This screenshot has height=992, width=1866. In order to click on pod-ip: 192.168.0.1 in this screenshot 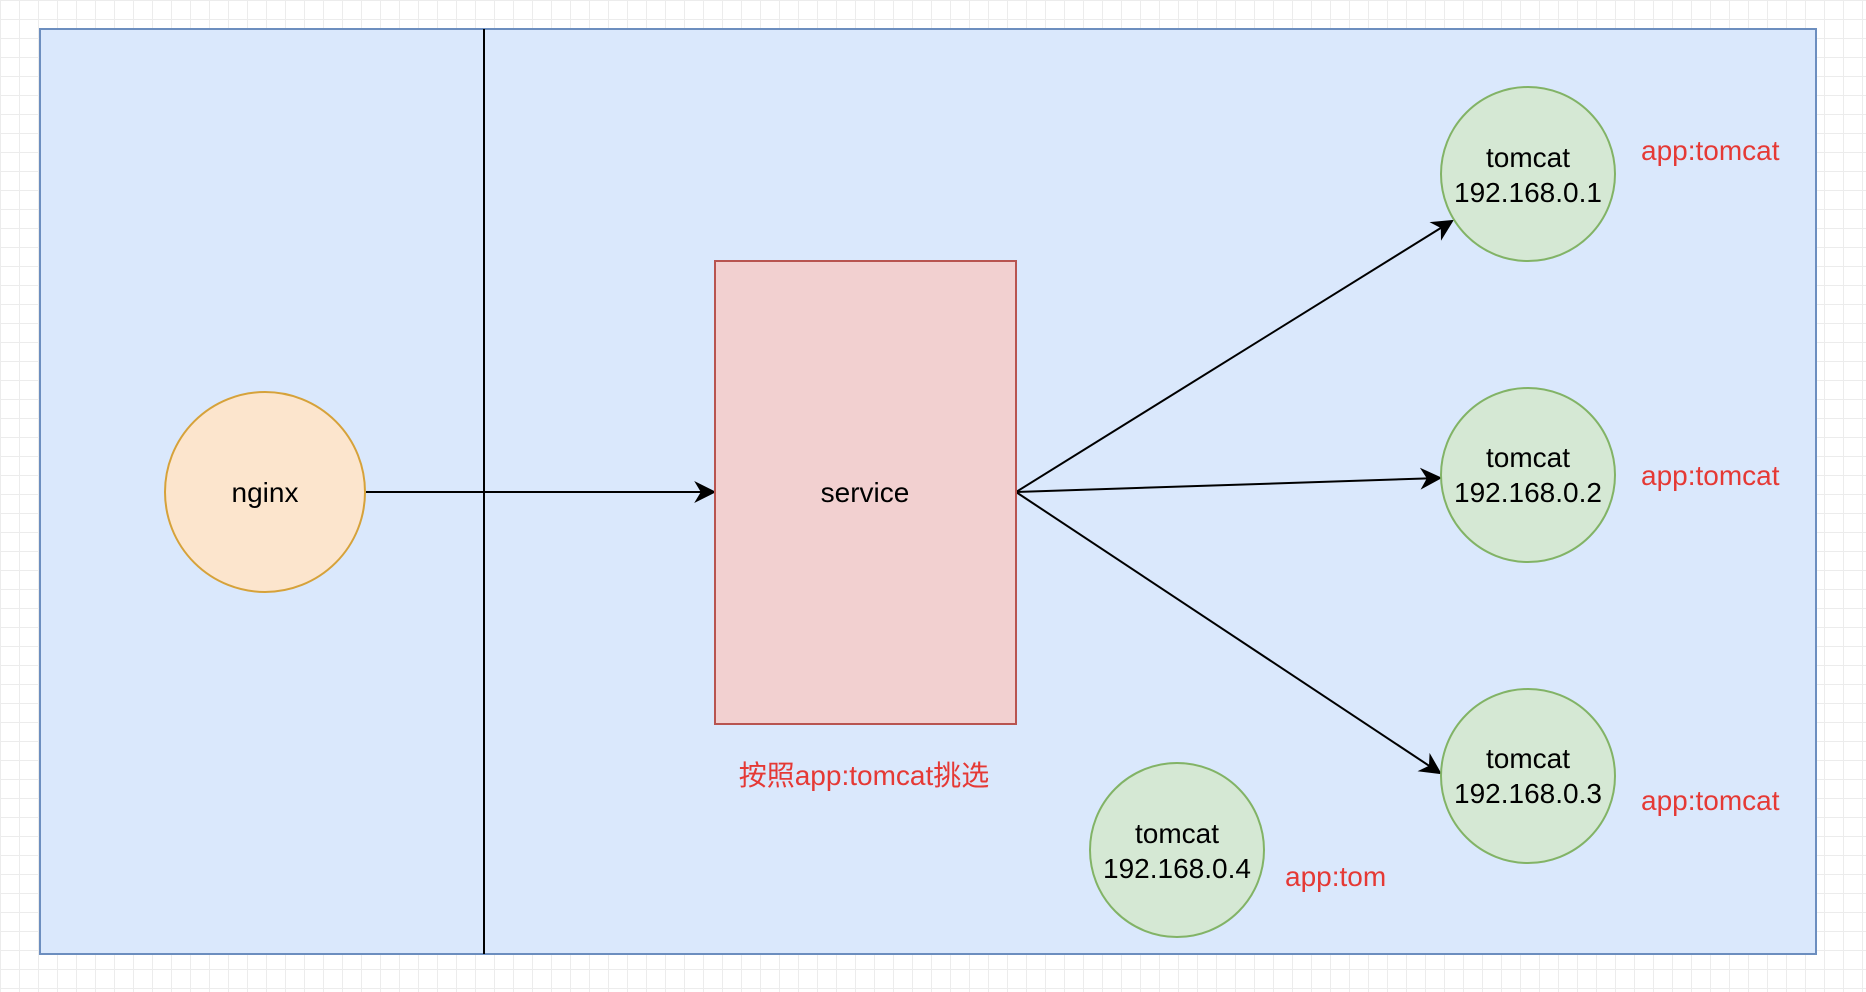, I will do `click(1528, 192)`.